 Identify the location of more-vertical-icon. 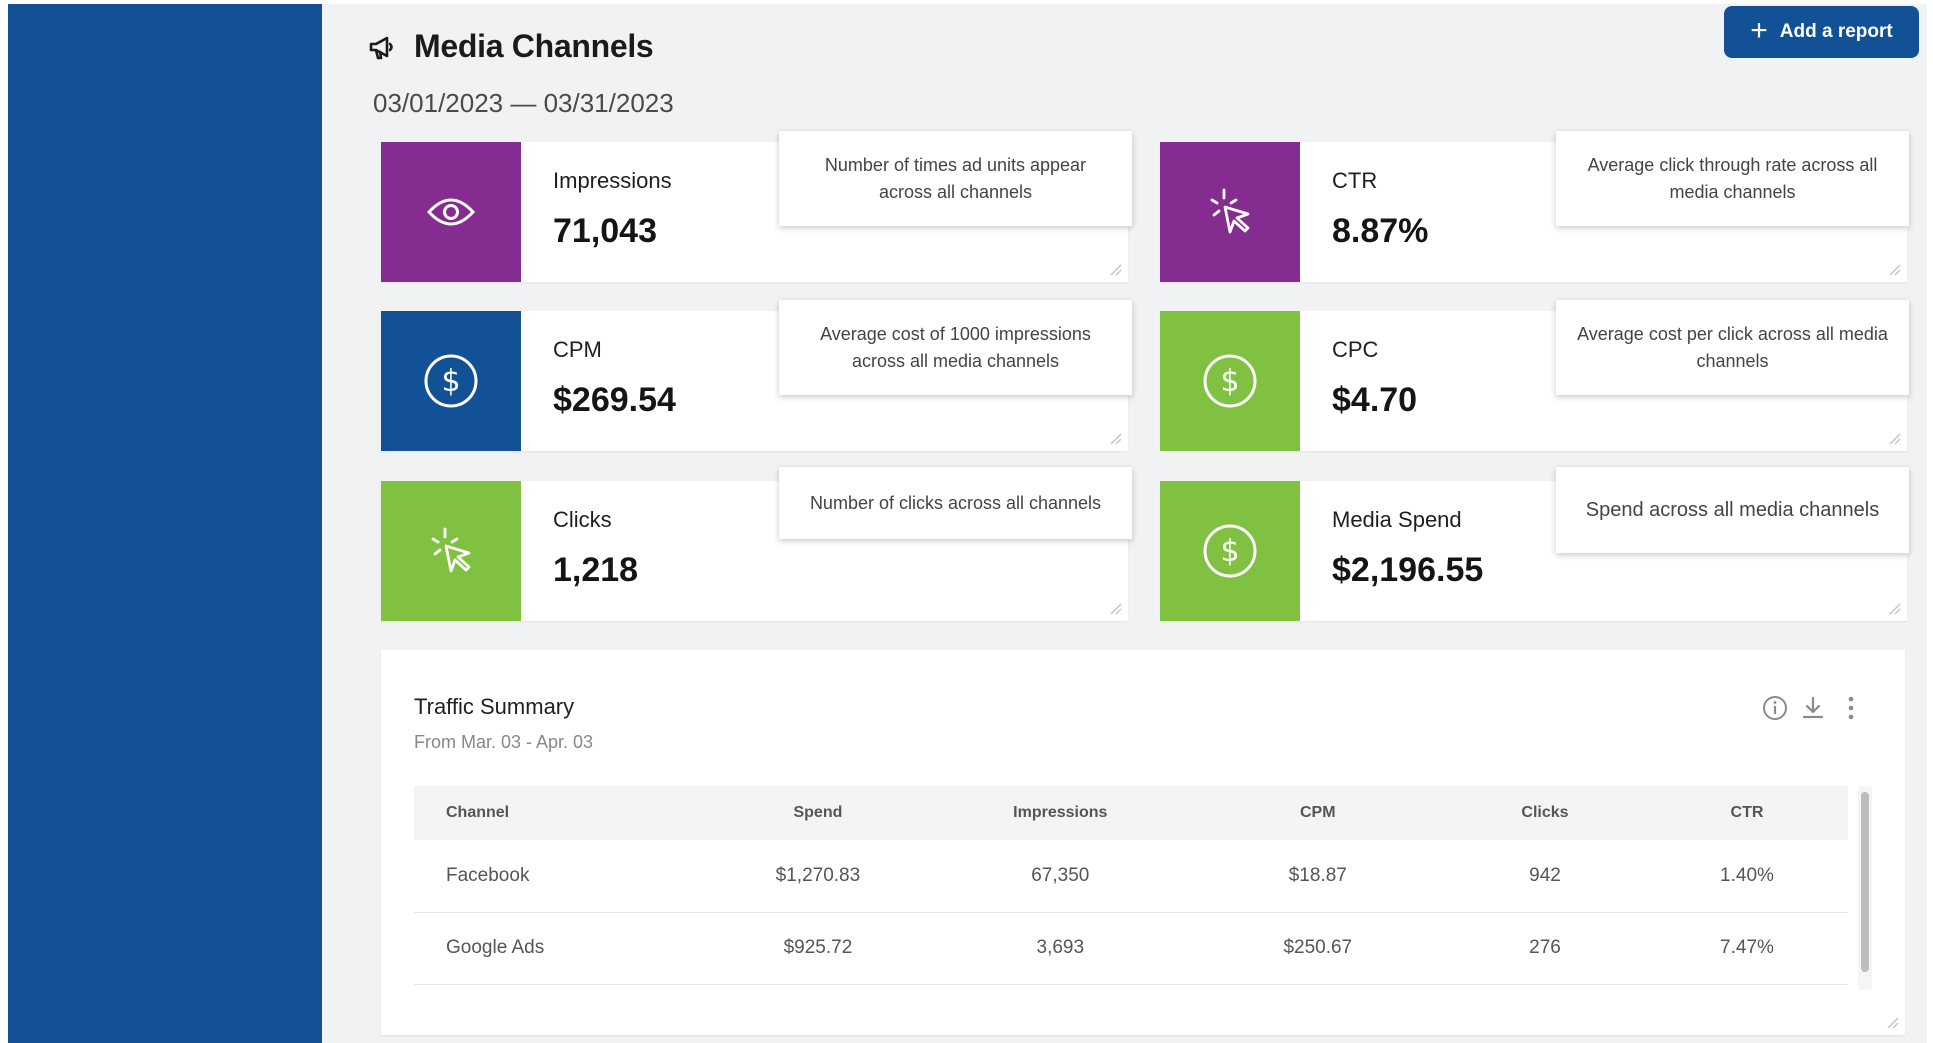
(1851, 708).